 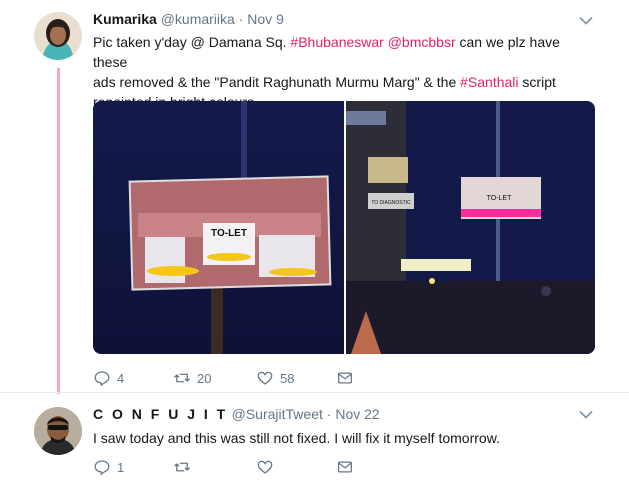 What do you see at coordinates (214, 378) in the screenshot?
I see `retweet-button: 20` at bounding box center [214, 378].